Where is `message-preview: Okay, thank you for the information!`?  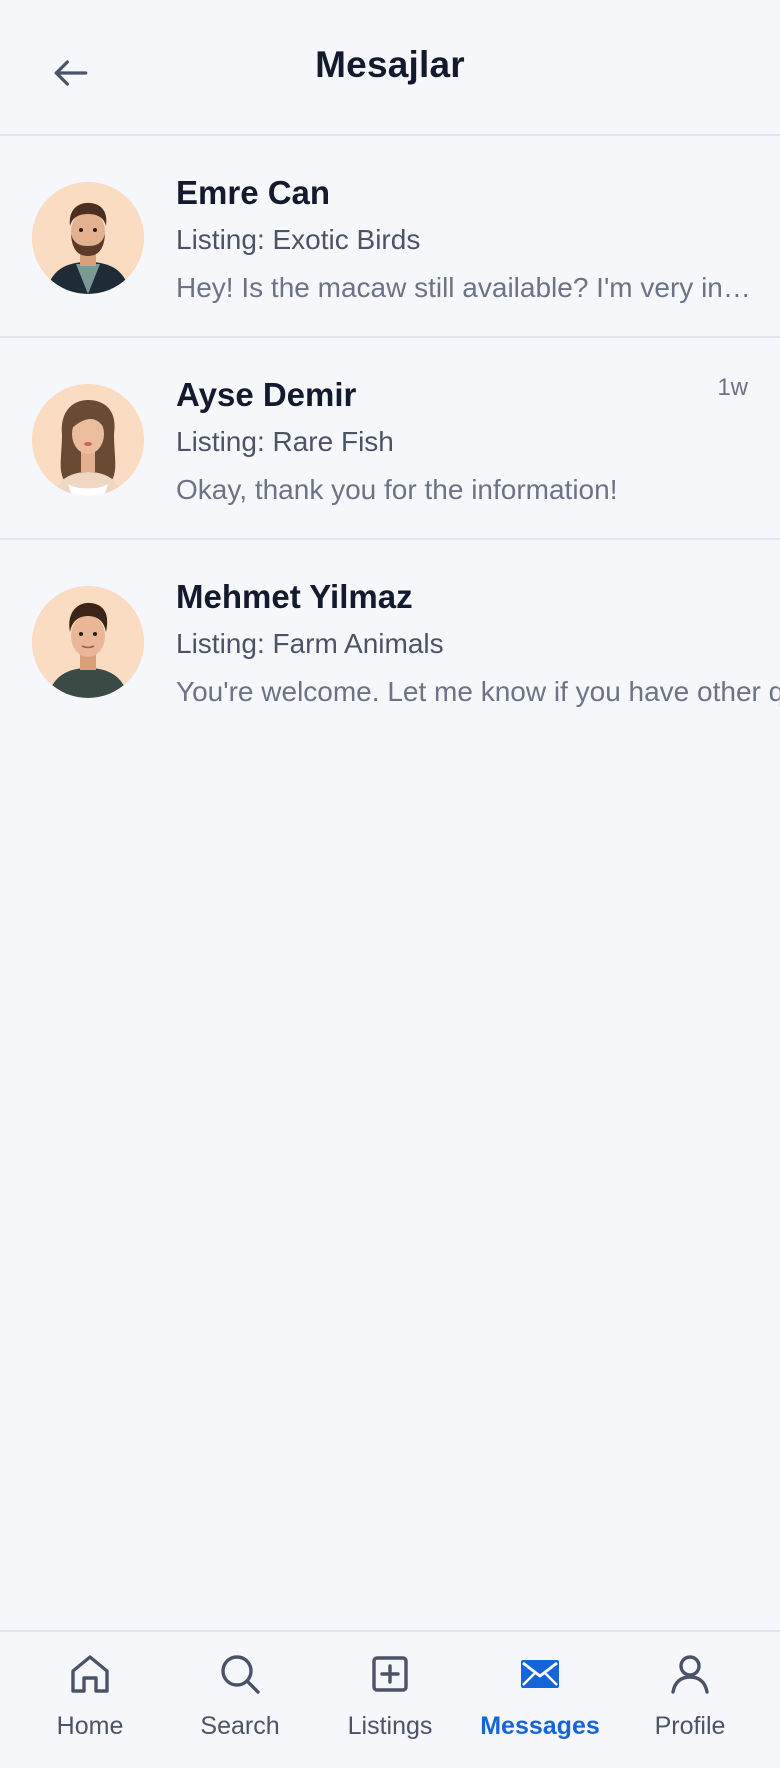
message-preview: Okay, thank you for the information! is located at coordinates (397, 489).